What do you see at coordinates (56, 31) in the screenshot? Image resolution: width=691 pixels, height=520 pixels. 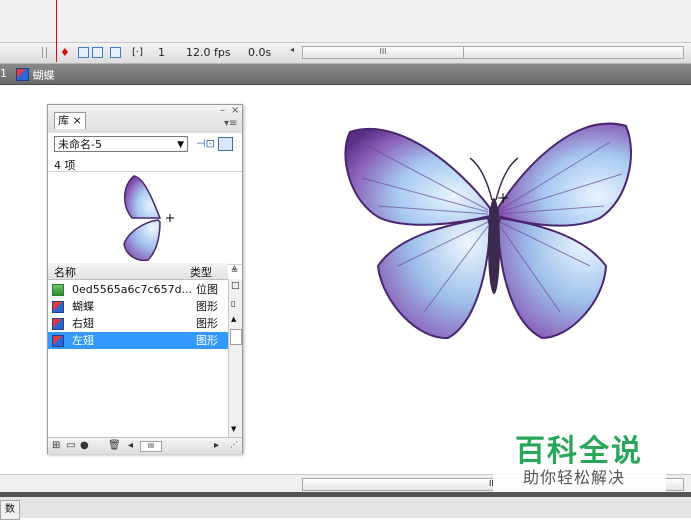 I see `playhead-line` at bounding box center [56, 31].